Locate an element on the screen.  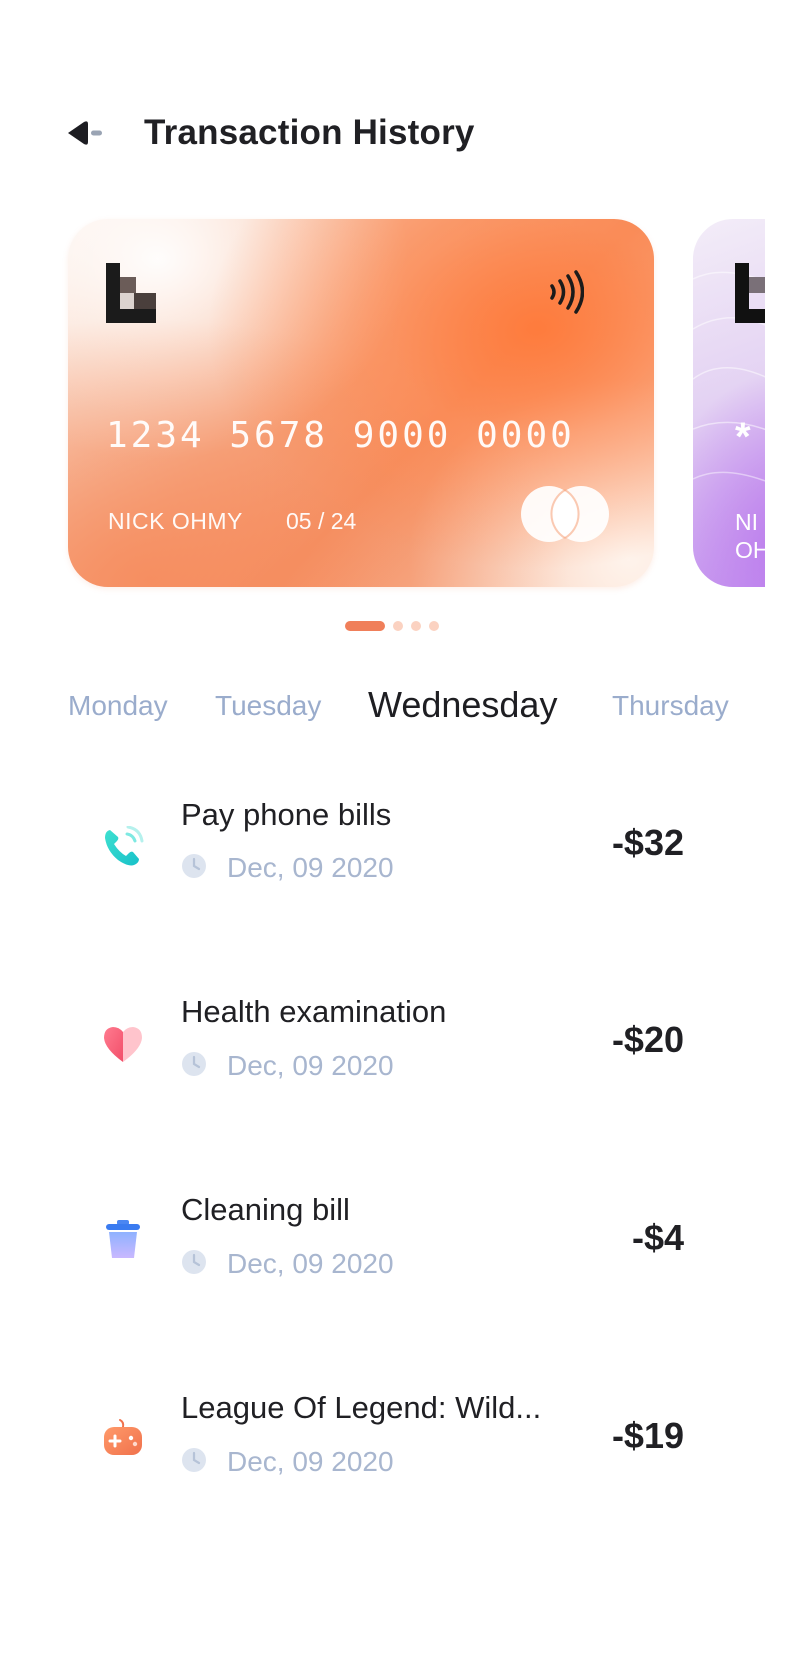
card-holder-name: NI OH is located at coordinates (750, 536).